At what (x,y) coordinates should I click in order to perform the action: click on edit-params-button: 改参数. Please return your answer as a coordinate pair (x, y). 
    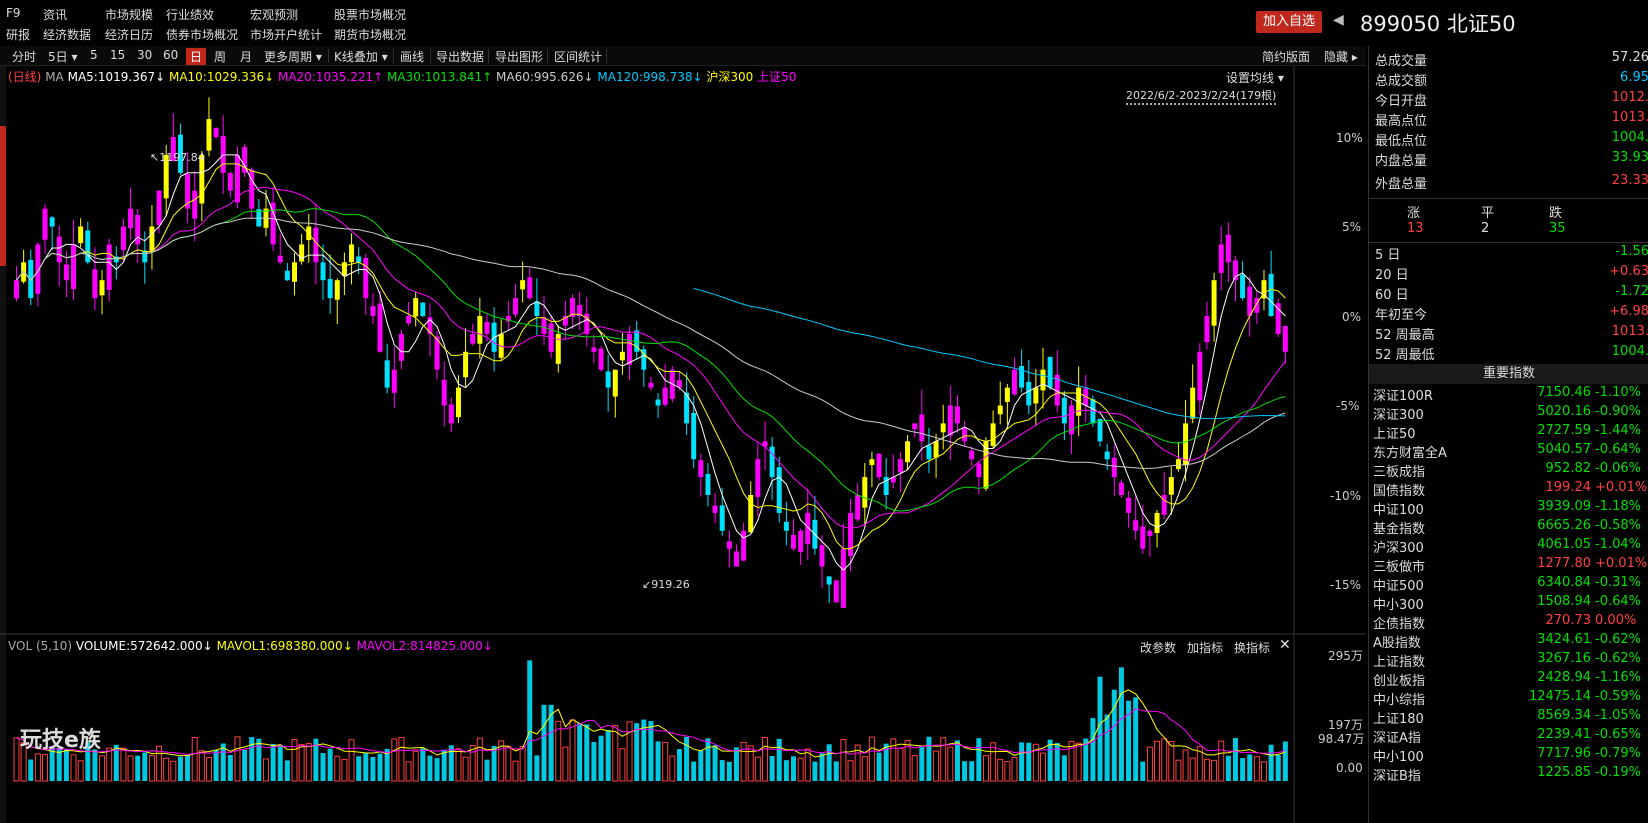
    Looking at the image, I should click on (1158, 647).